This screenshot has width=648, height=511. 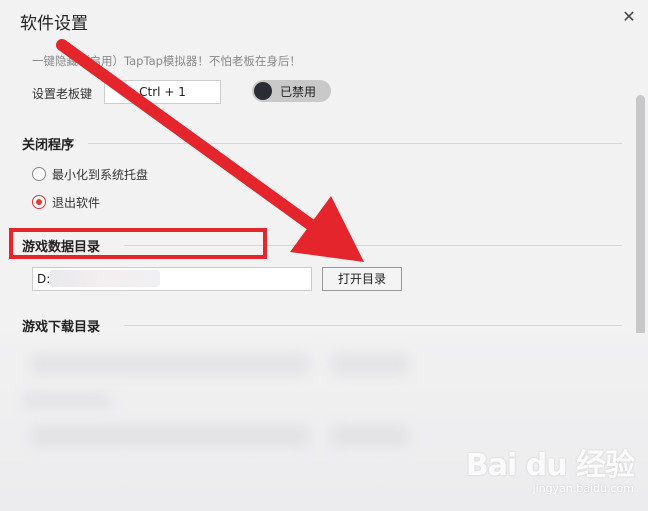 I want to click on watermark-logo: Bai du 经验, so click(x=550, y=465).